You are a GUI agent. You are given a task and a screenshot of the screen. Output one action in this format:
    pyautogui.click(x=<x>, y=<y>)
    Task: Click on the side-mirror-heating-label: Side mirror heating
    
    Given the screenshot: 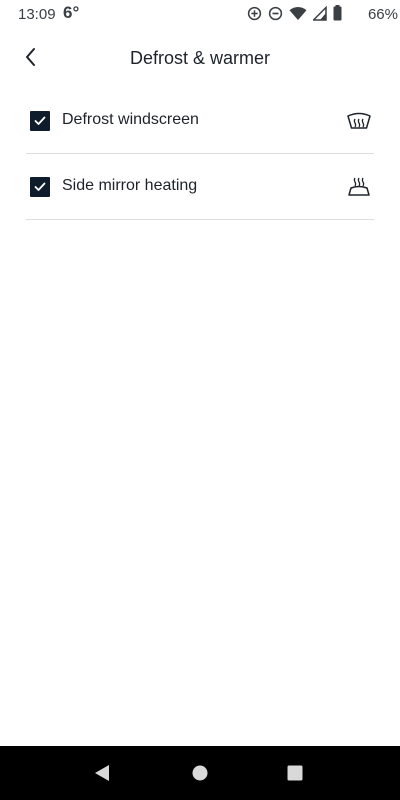 What is the action you would take?
    pyautogui.click(x=130, y=185)
    